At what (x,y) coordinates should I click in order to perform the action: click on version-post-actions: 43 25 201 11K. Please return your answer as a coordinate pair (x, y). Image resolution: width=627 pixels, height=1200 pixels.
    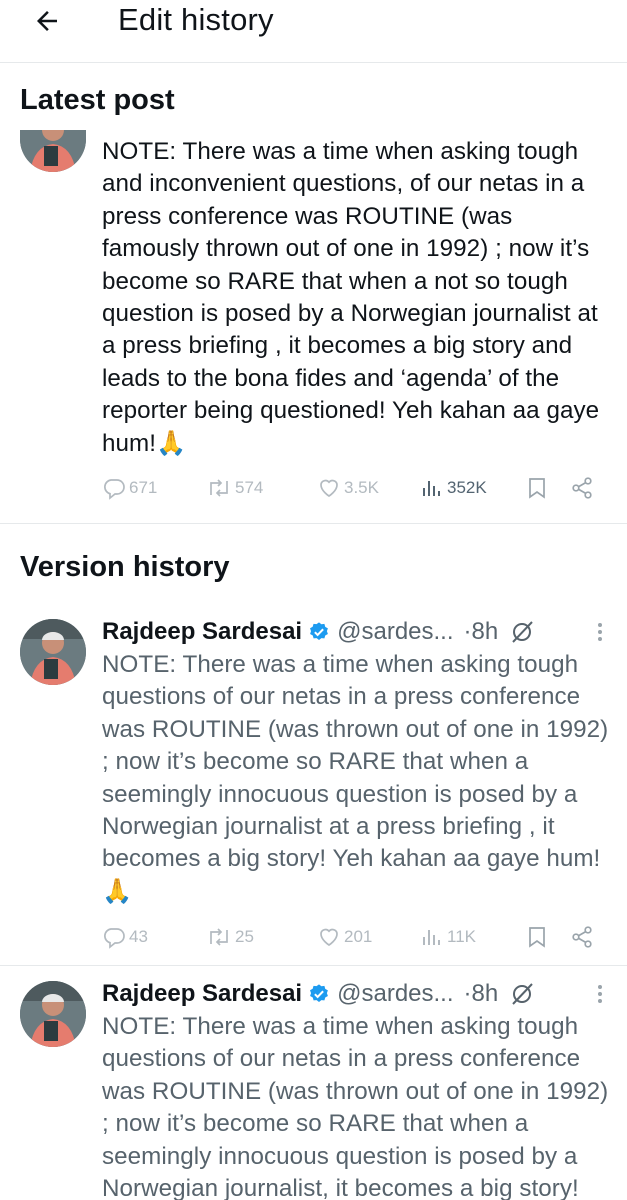
    Looking at the image, I should click on (352, 937).